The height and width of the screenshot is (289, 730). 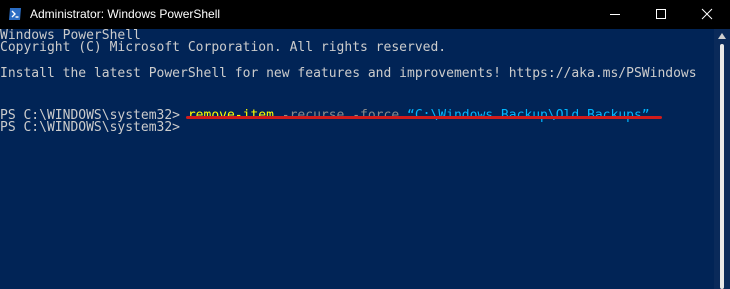 I want to click on minimize-icon, so click(x=615, y=14).